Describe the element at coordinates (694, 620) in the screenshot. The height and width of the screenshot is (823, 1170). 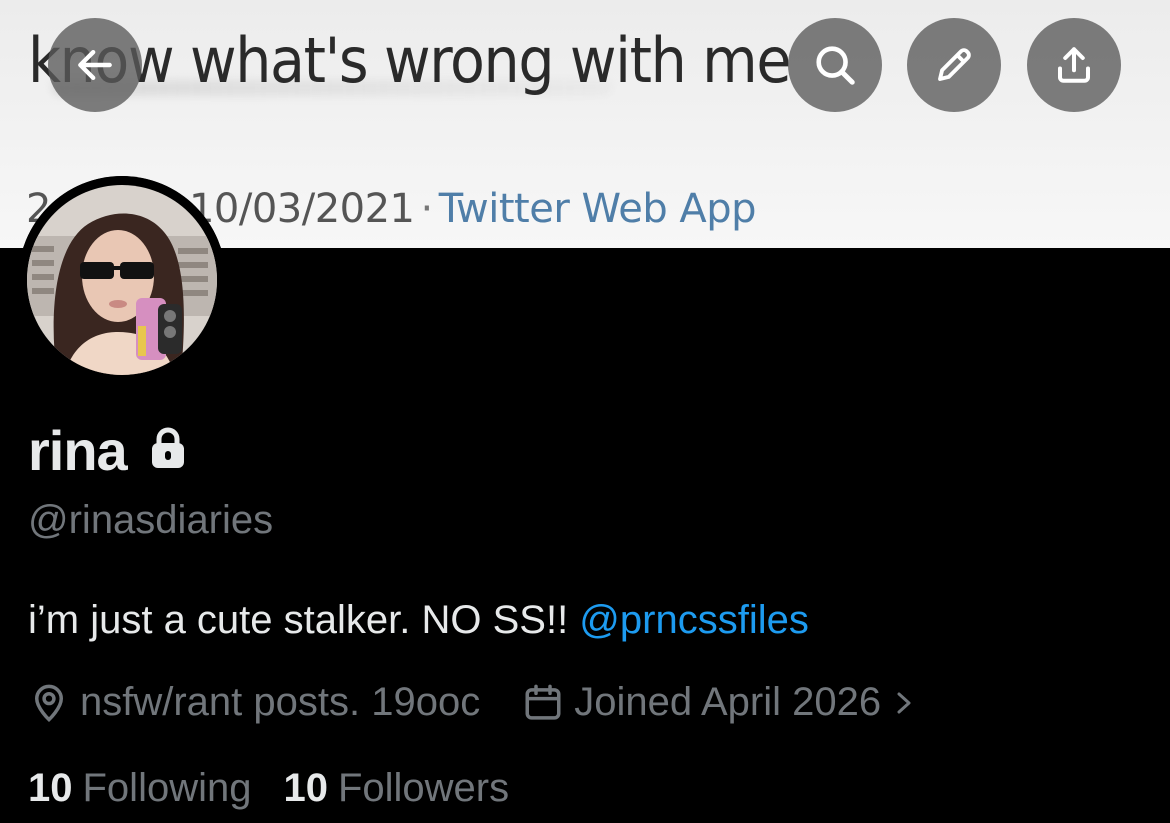
I see `bio-mention-link: @prncssfiles` at that location.